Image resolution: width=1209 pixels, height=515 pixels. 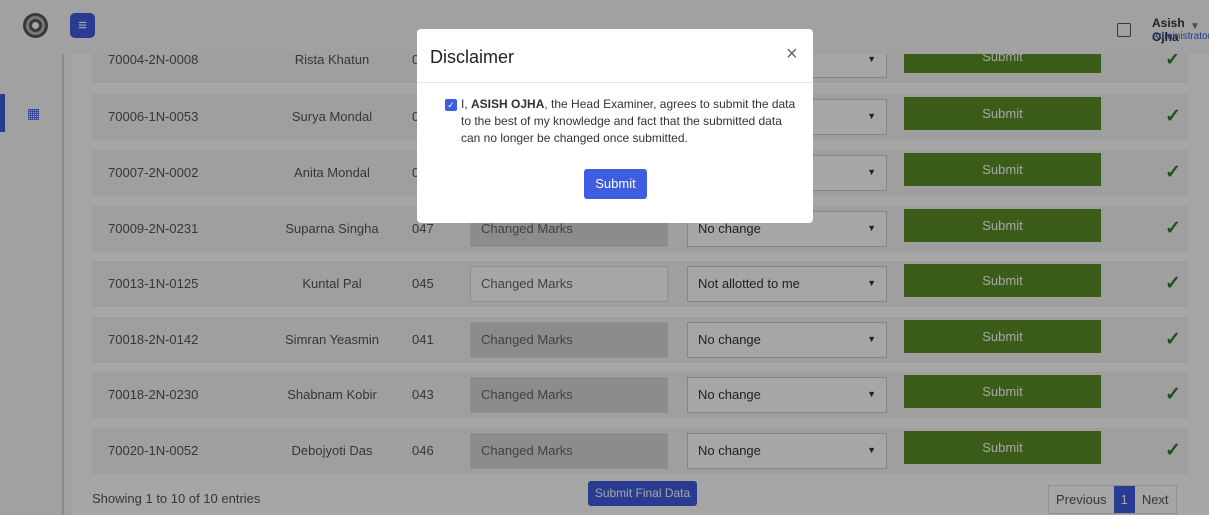 I want to click on examiner-name: ASISH OJHA, so click(x=508, y=104).